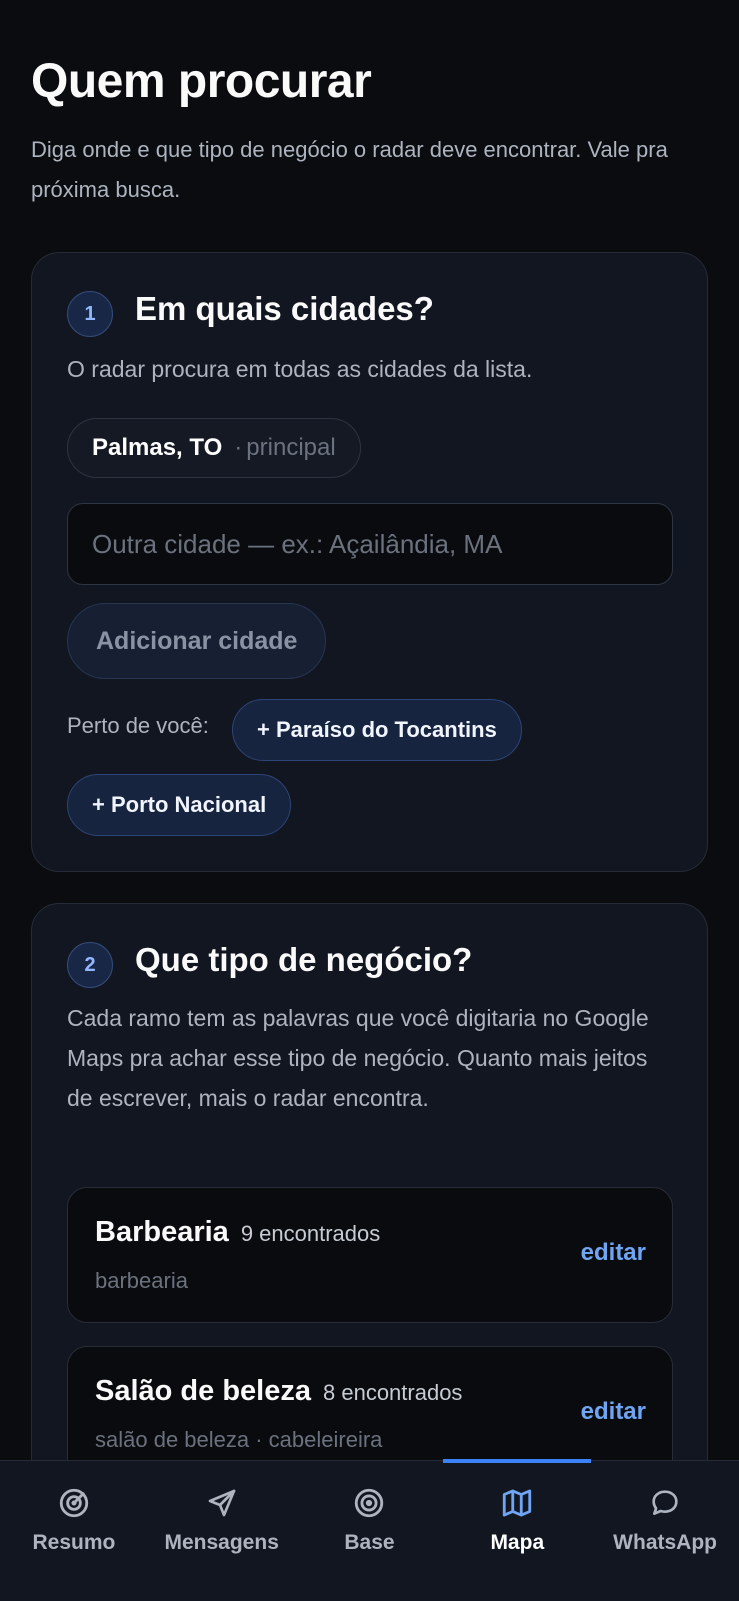 The image size is (739, 1601). What do you see at coordinates (138, 725) in the screenshot?
I see `nearby-label: Perto de você:` at bounding box center [138, 725].